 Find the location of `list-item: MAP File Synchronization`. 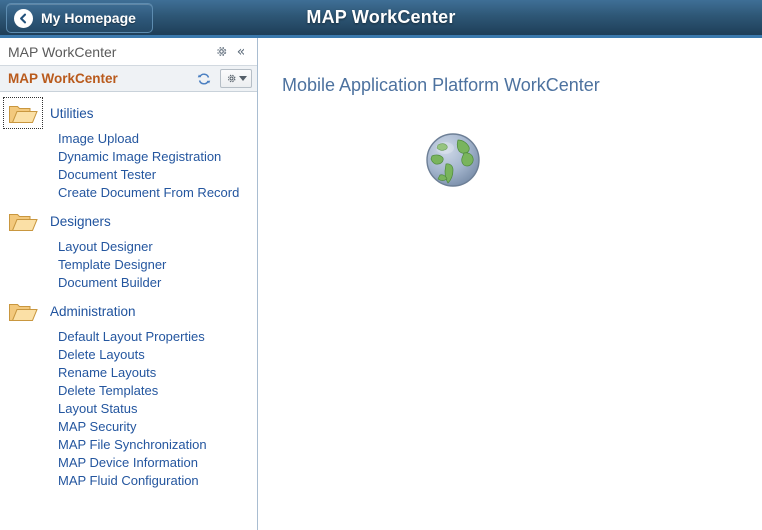

list-item: MAP File Synchronization is located at coordinates (128, 445).